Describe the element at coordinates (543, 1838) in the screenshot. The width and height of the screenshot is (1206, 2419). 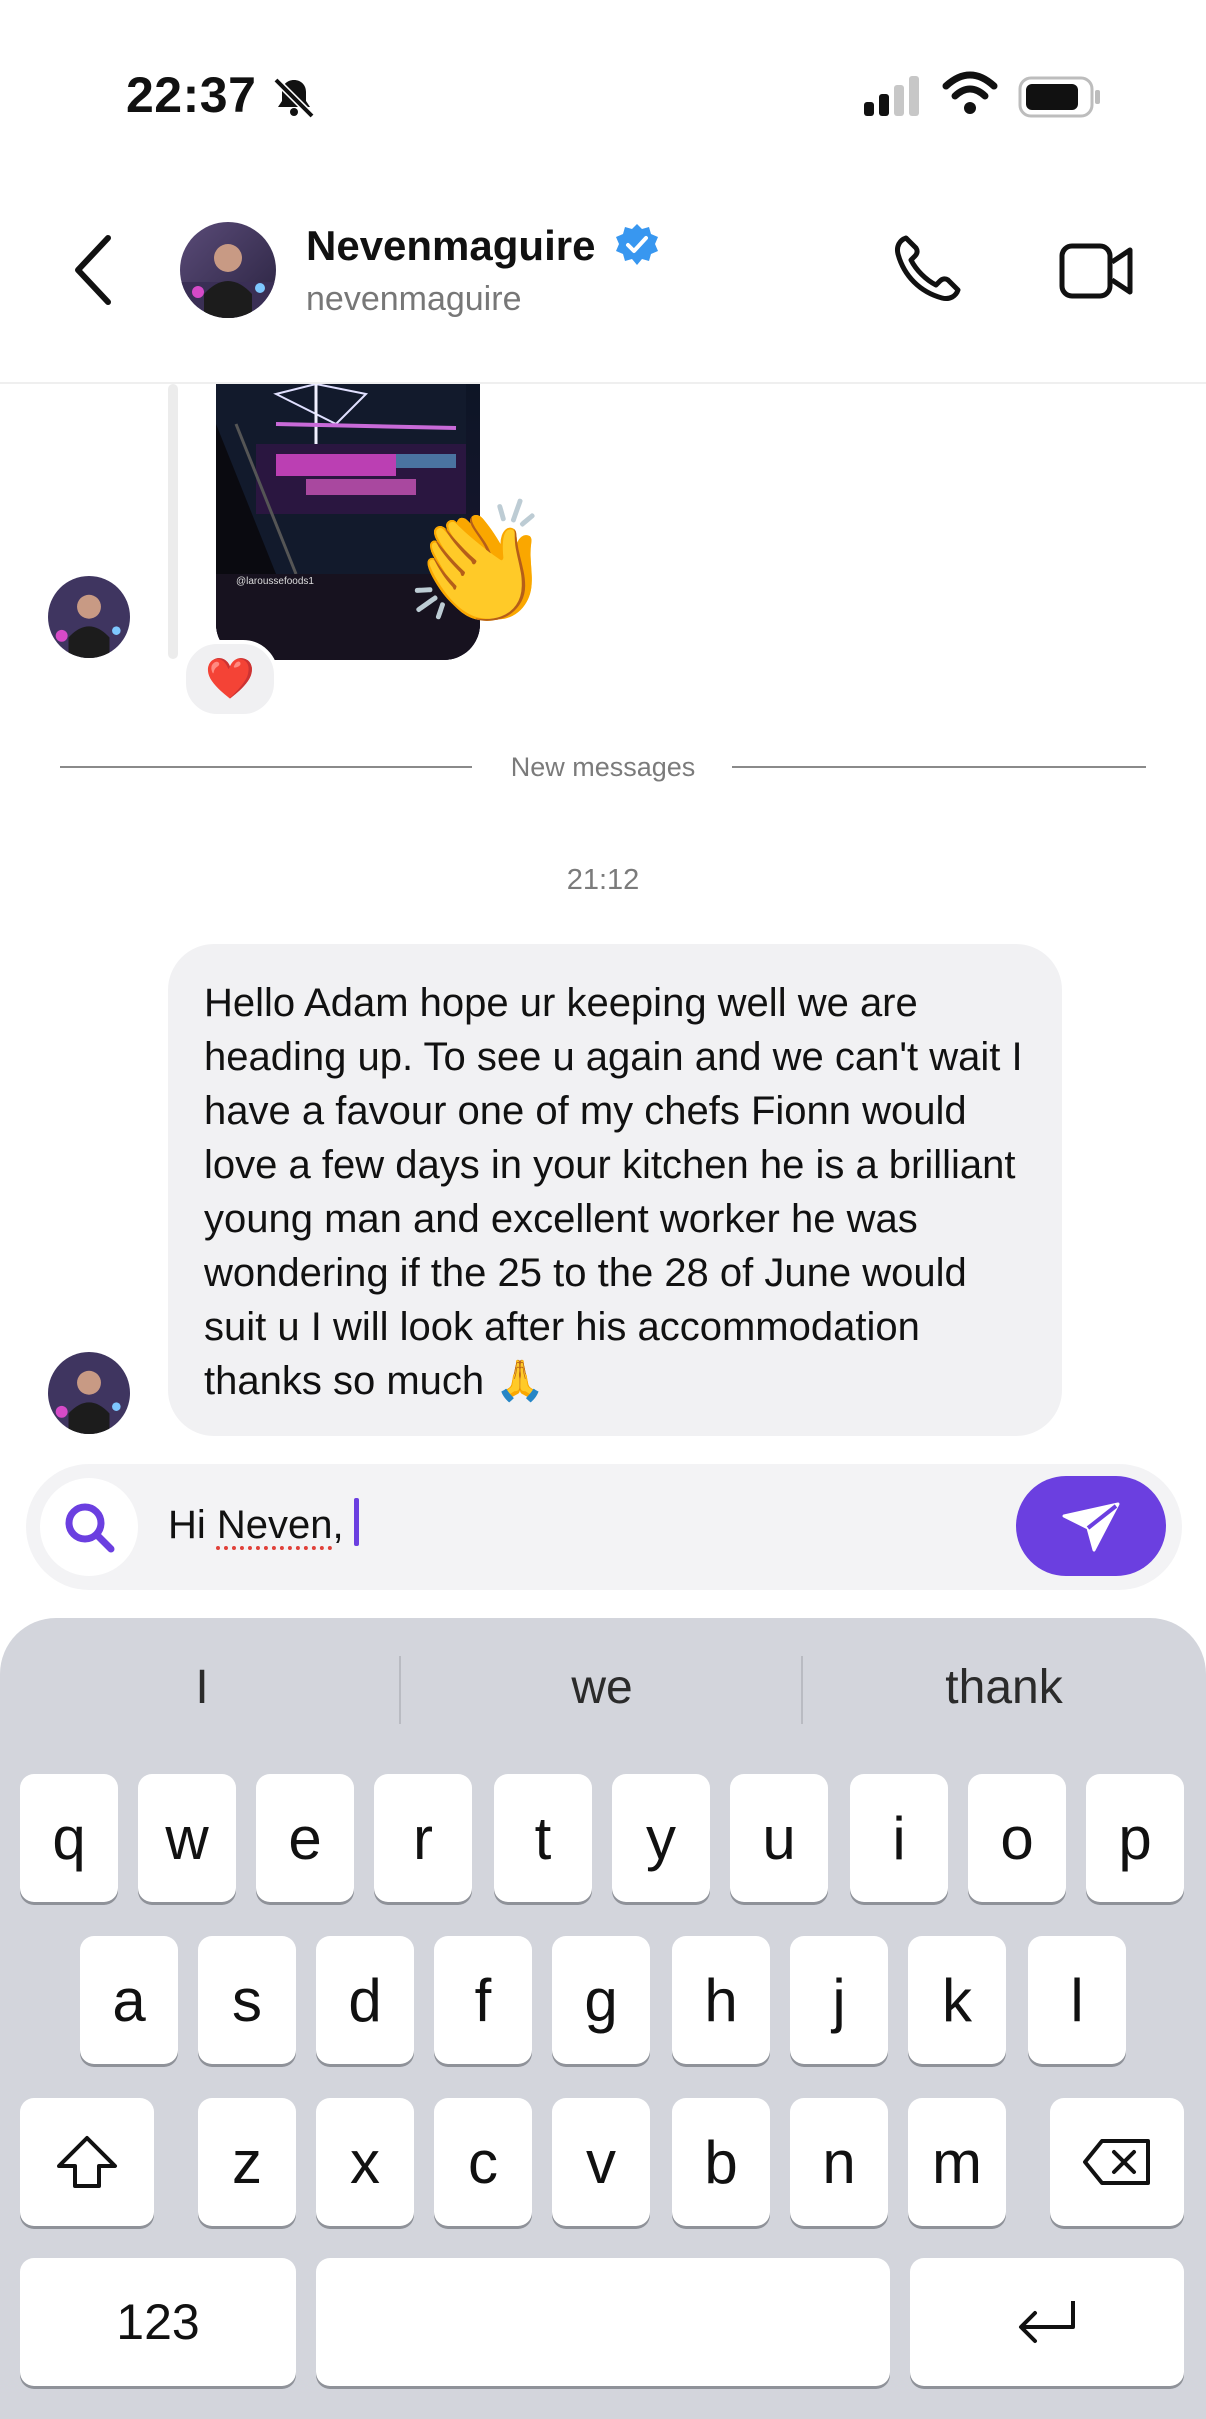
I see `key-t: t` at that location.